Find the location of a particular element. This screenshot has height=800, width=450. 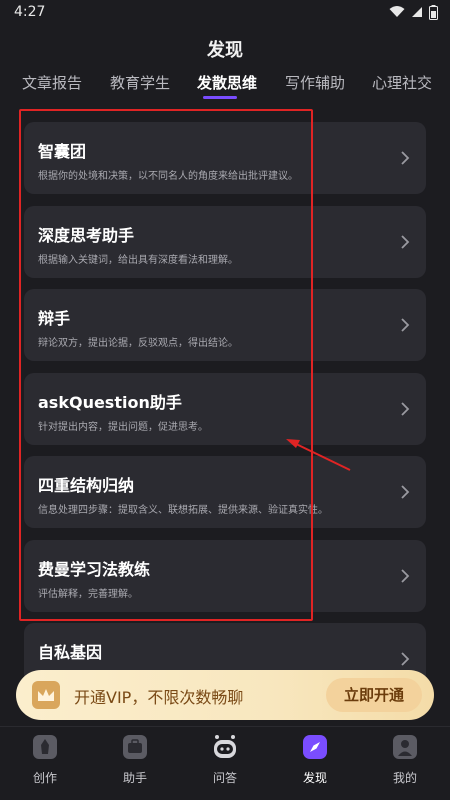

card-description: 信息处理四步骤：提取含义、联想拓展、提供来源、验证真实性。 is located at coordinates (183, 510).